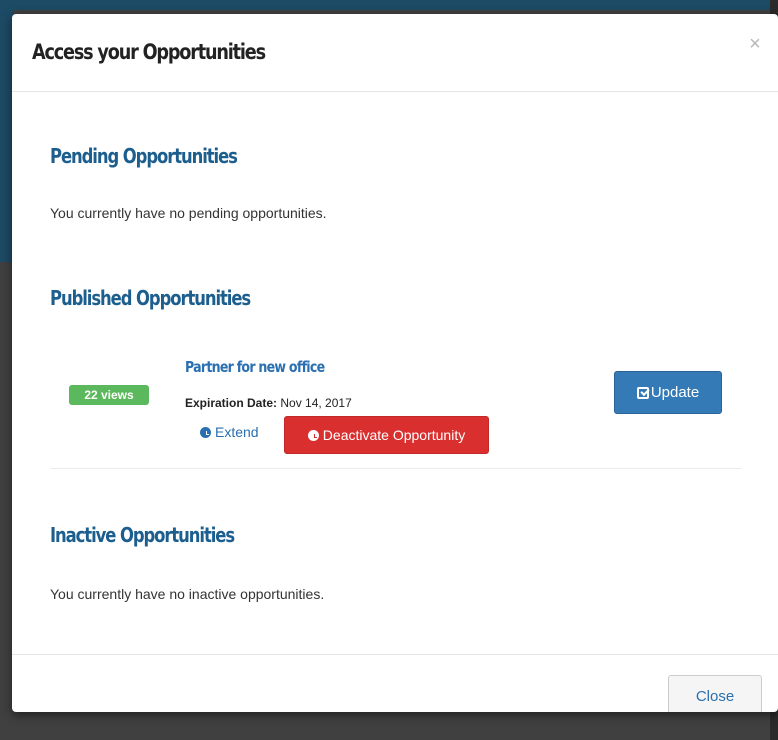 The width and height of the screenshot is (778, 740). What do you see at coordinates (642, 393) in the screenshot?
I see `edit-icon` at bounding box center [642, 393].